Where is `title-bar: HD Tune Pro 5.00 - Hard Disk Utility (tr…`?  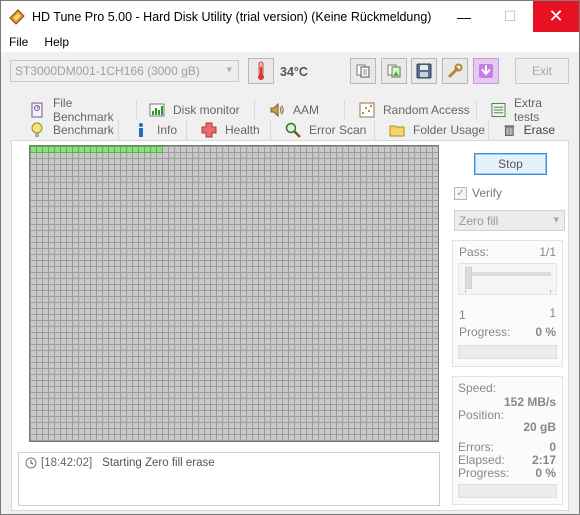
title-bar: HD Tune Pro 5.00 - Hard Disk Utility (tr… is located at coordinates (290, 16).